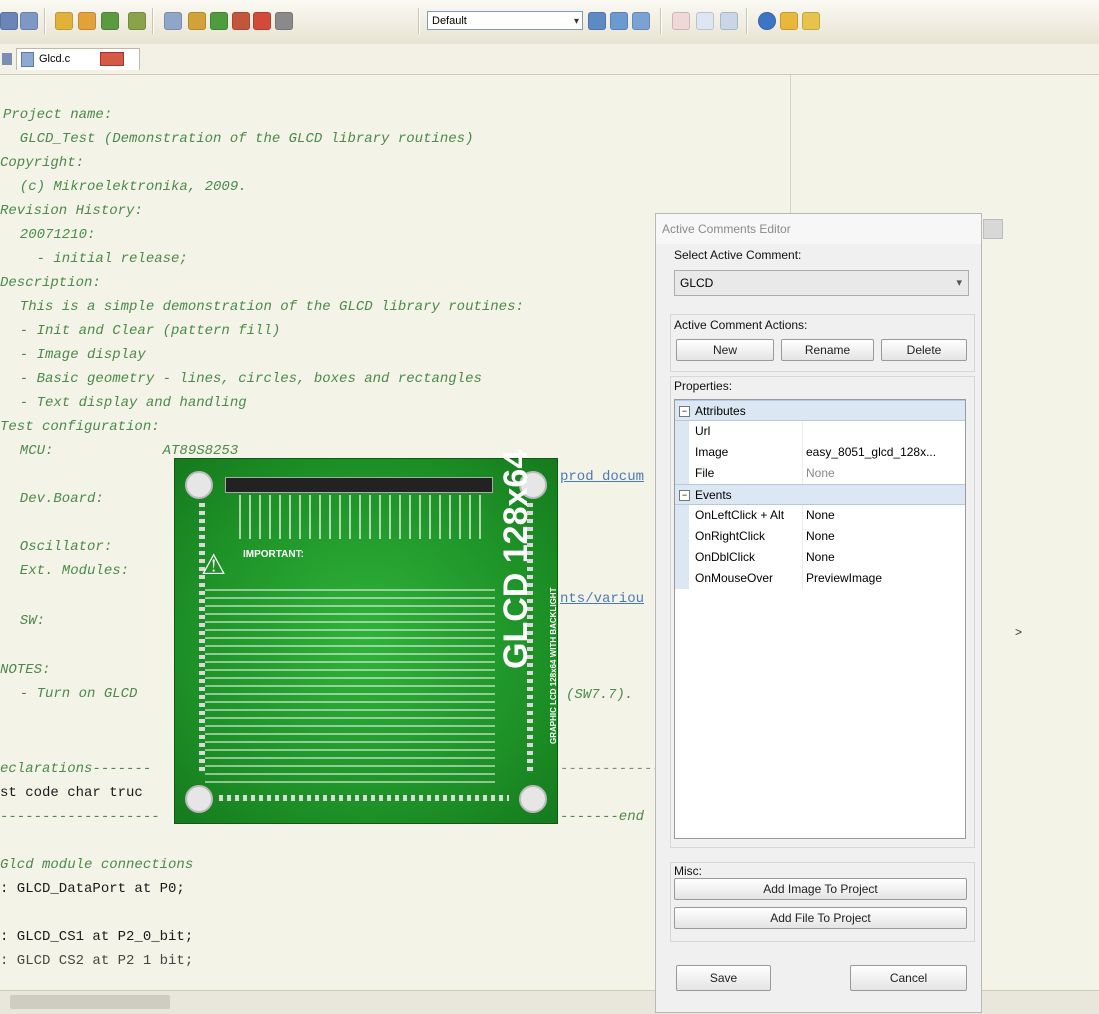  I want to click on property-row: OnRightClick None, so click(820, 536).